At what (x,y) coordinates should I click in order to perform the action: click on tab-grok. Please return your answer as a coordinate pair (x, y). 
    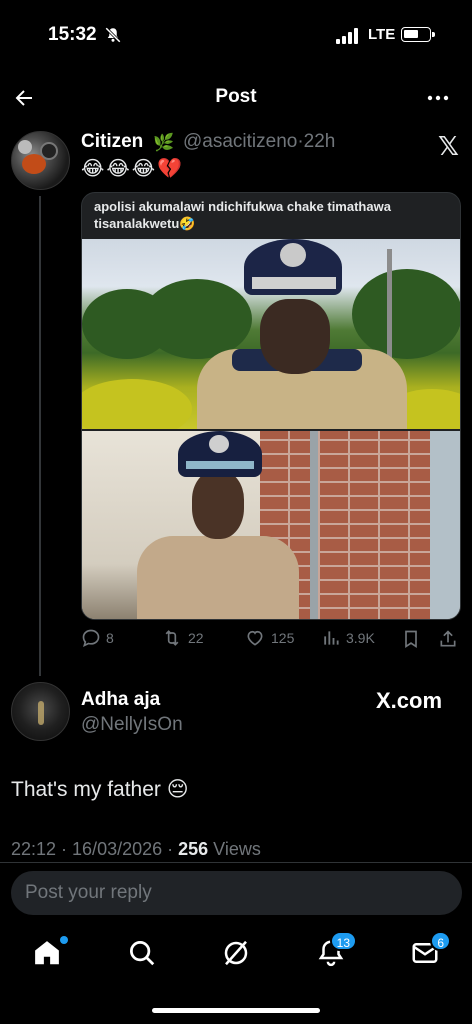
    Looking at the image, I should click on (237, 954).